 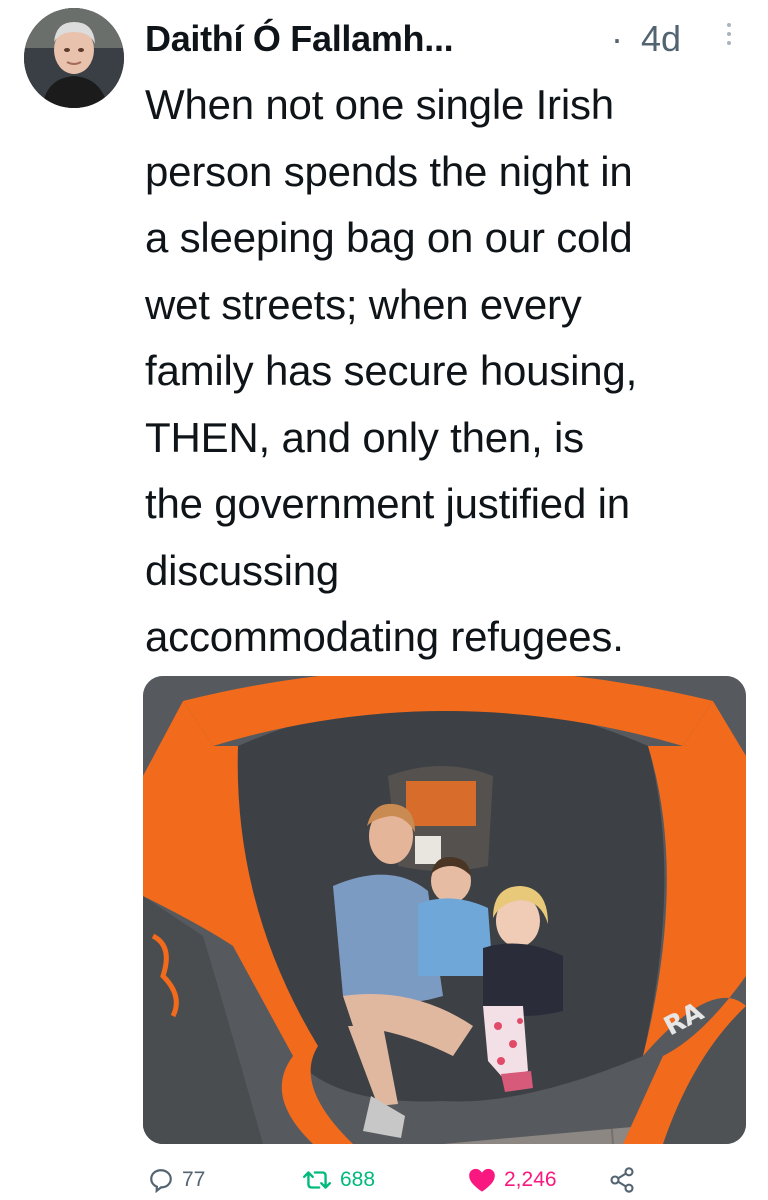 What do you see at coordinates (384, 636) in the screenshot?
I see `tweet-text-line: accommodating refugees.` at bounding box center [384, 636].